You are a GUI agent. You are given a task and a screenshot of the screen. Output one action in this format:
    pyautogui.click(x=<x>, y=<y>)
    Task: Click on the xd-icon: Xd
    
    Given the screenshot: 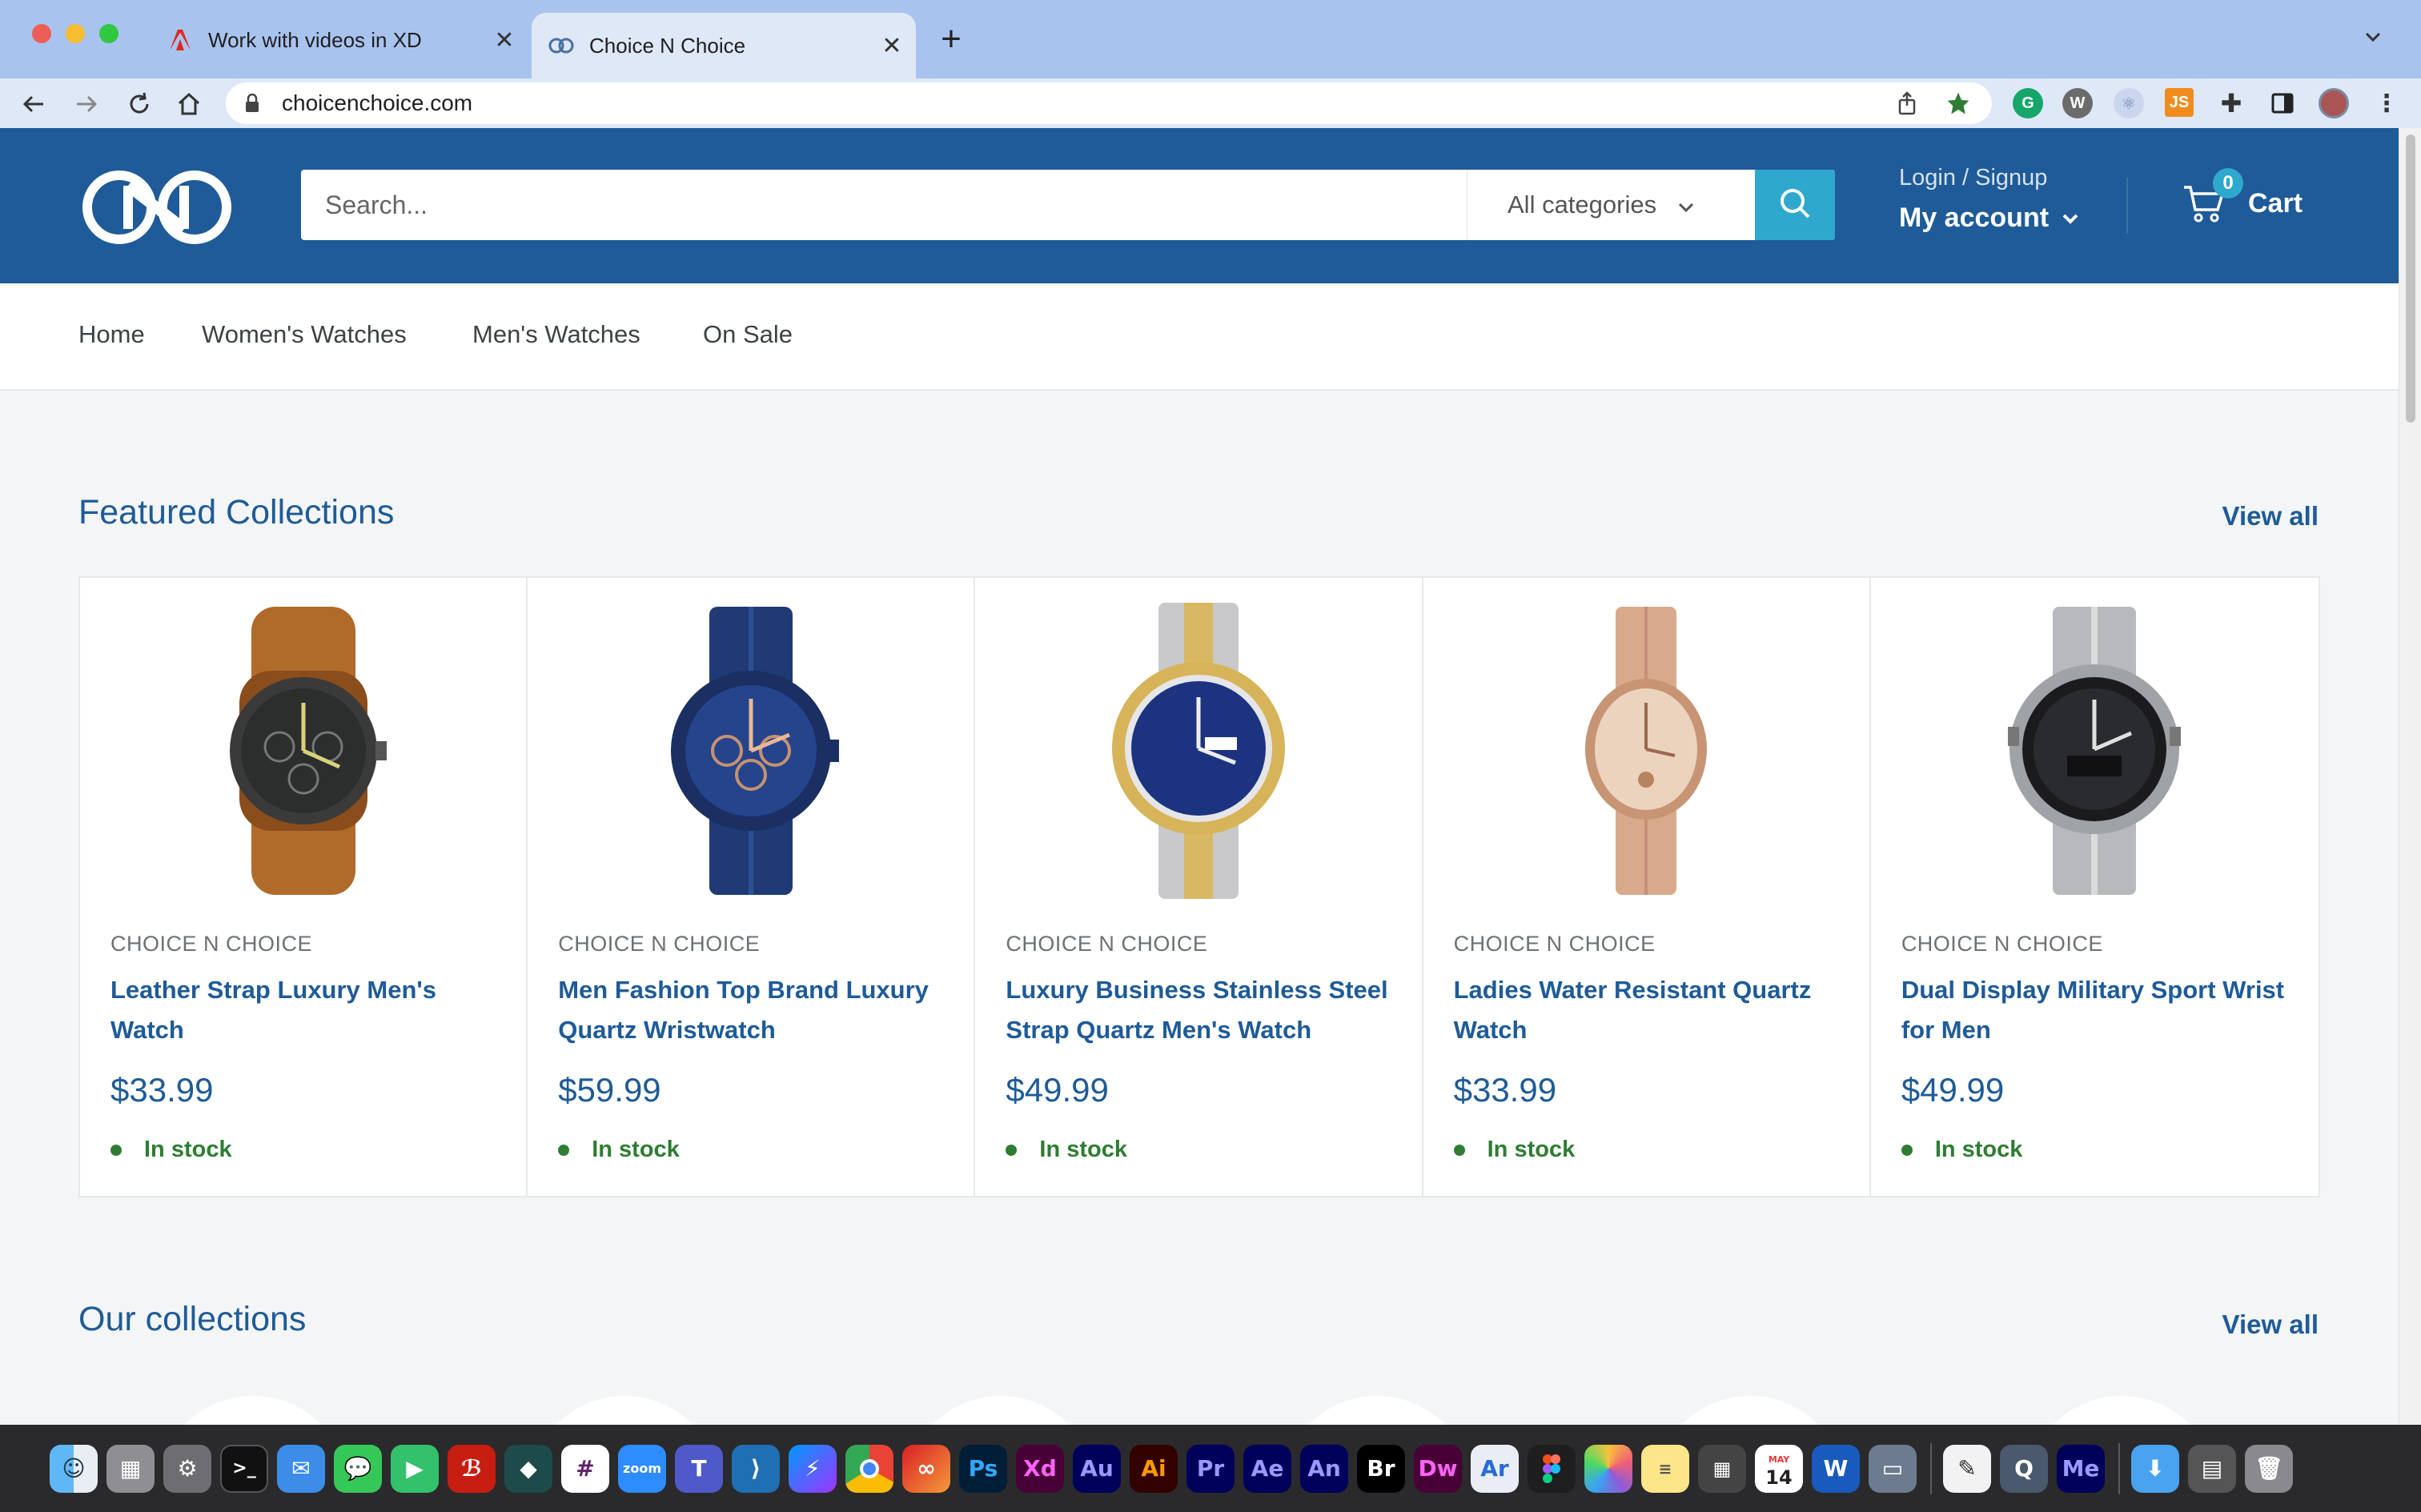 What is the action you would take?
    pyautogui.click(x=1040, y=1468)
    